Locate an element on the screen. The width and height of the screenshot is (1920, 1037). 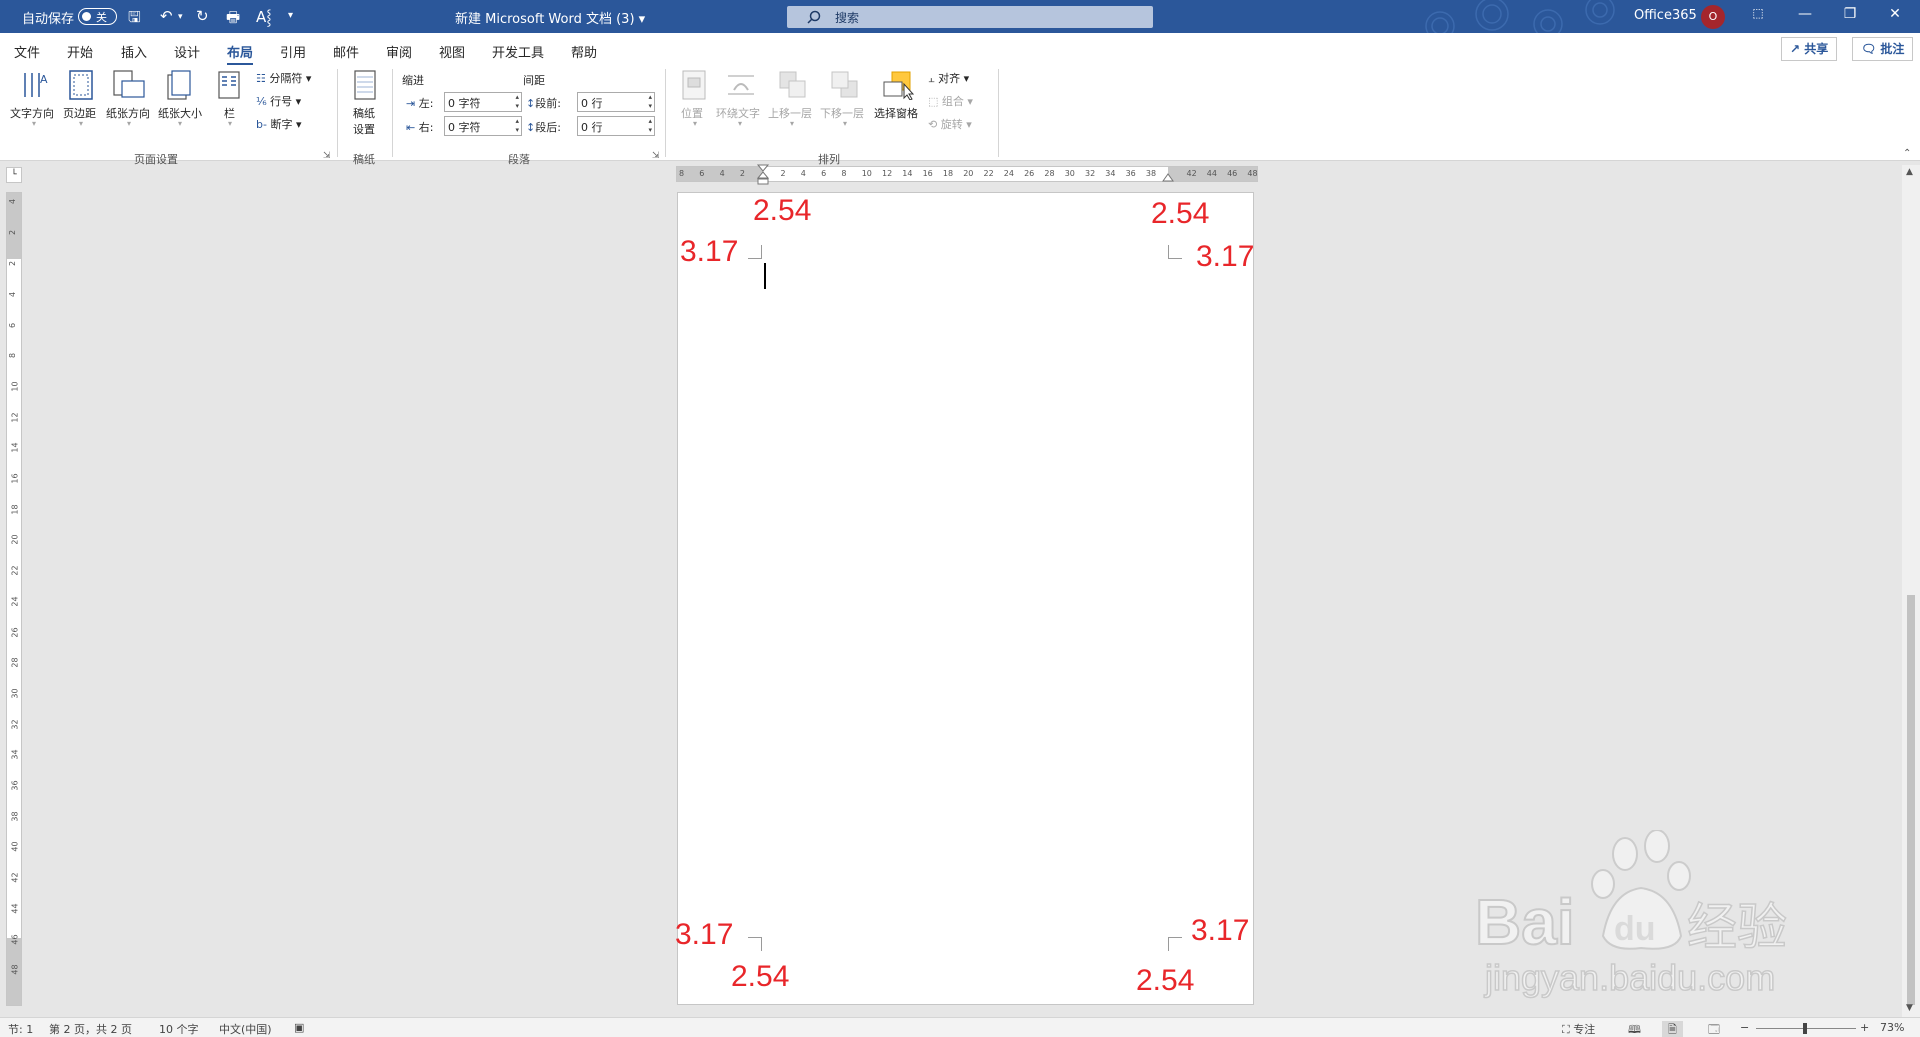
comments-button: 🗨 批注 is located at coordinates (1883, 49).